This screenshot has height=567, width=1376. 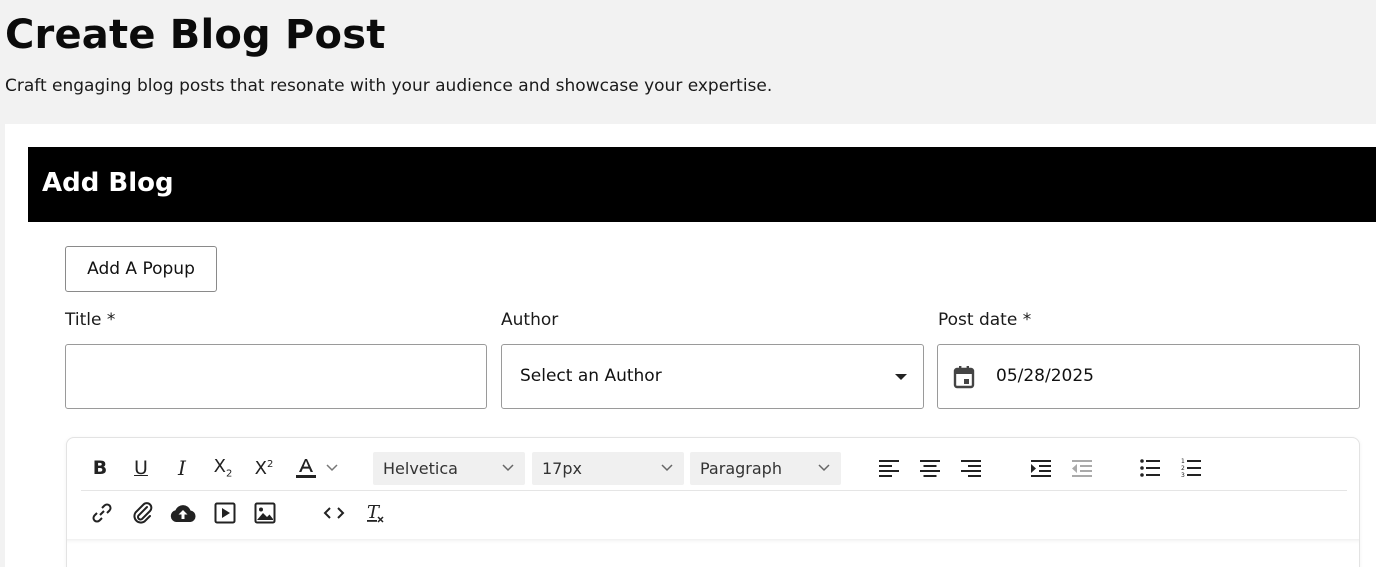 I want to click on svg-text: 3, so click(x=1183, y=475).